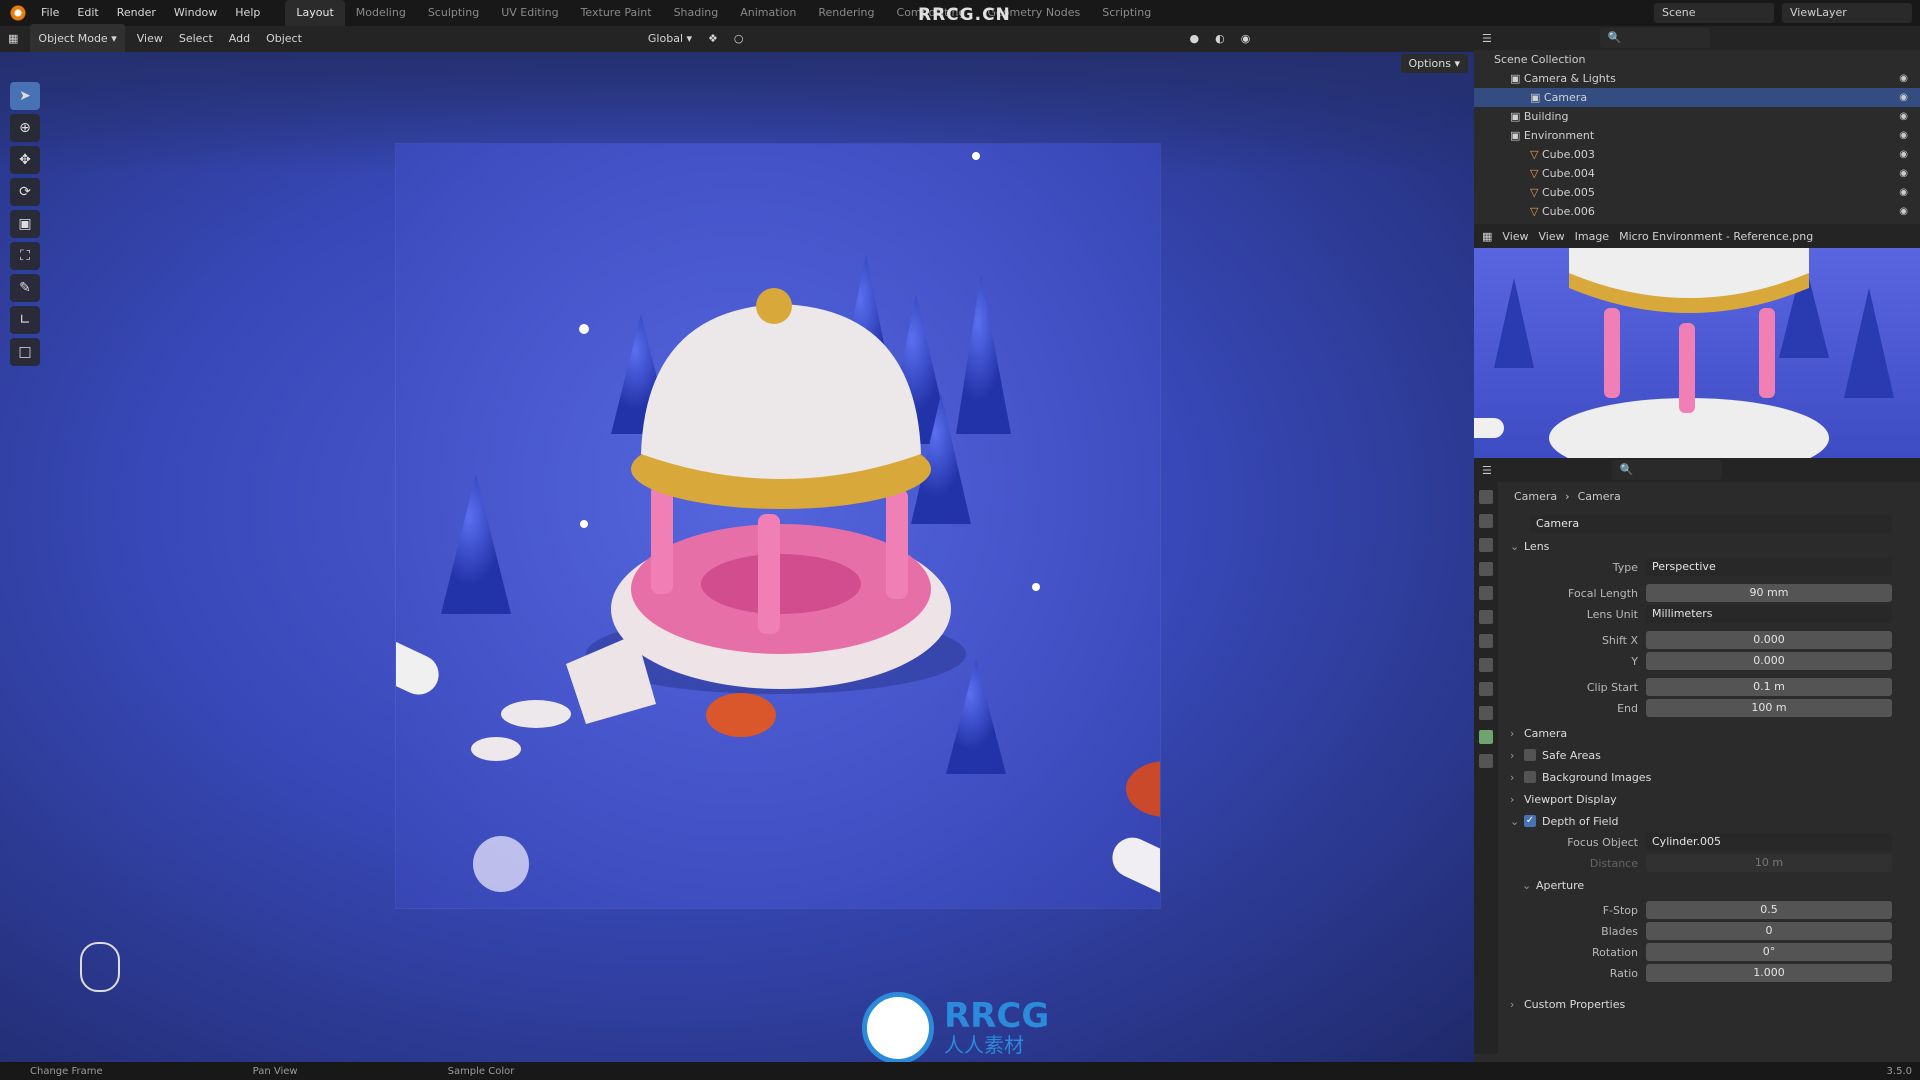  I want to click on scene-field: Scene, so click(1714, 13).